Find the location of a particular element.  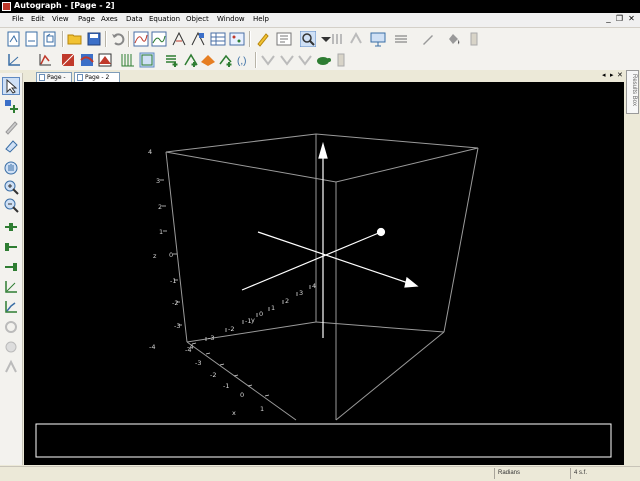

shaded-surface-icon is located at coordinates (105, 60).